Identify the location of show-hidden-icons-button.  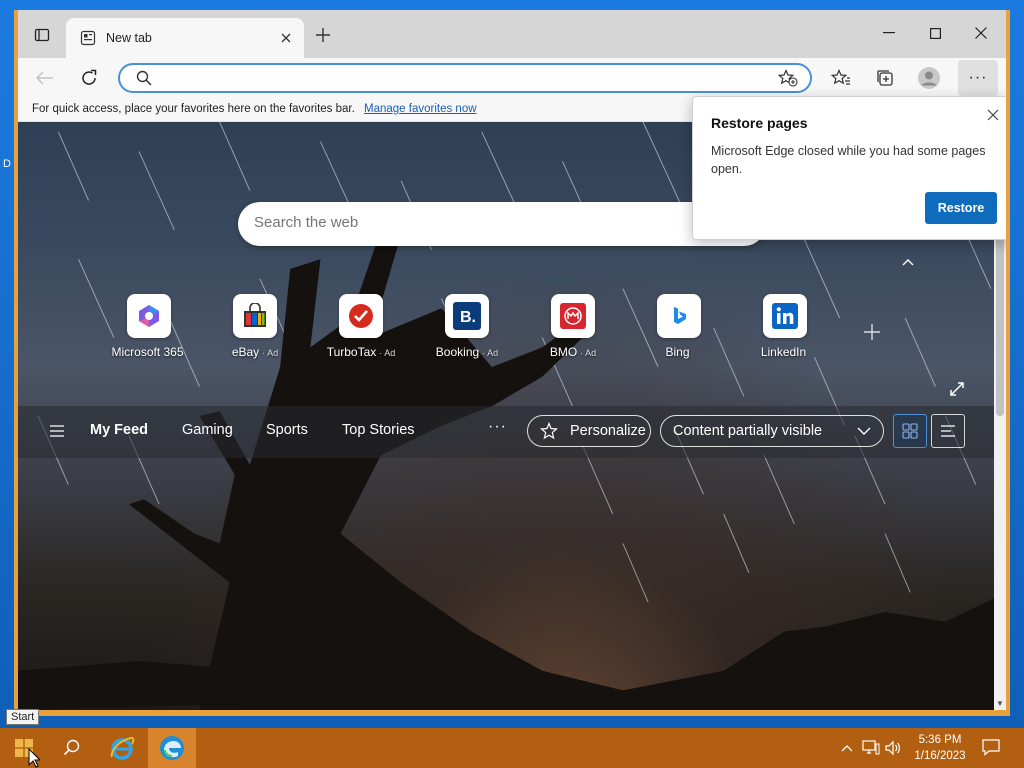
(847, 748).